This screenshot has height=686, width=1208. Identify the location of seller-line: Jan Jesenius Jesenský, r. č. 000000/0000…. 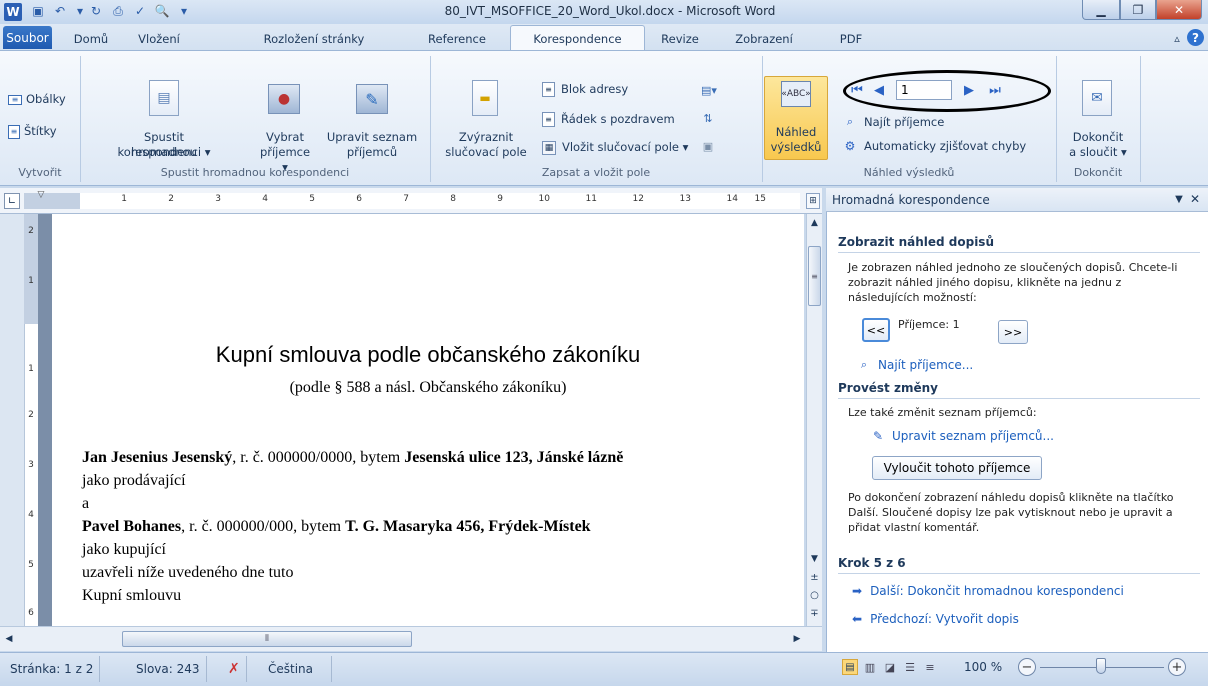
(442, 457).